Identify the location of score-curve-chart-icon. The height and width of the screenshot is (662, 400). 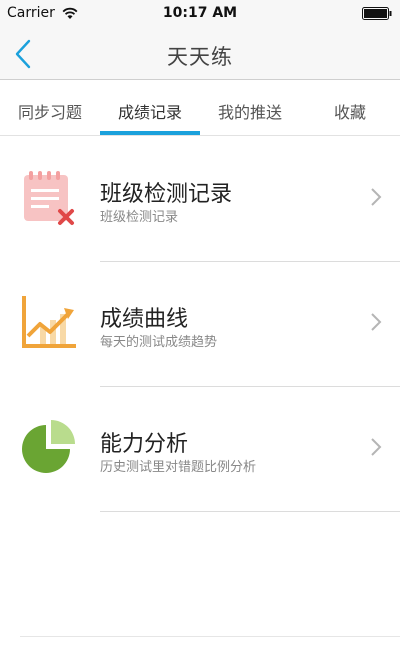
(49, 322).